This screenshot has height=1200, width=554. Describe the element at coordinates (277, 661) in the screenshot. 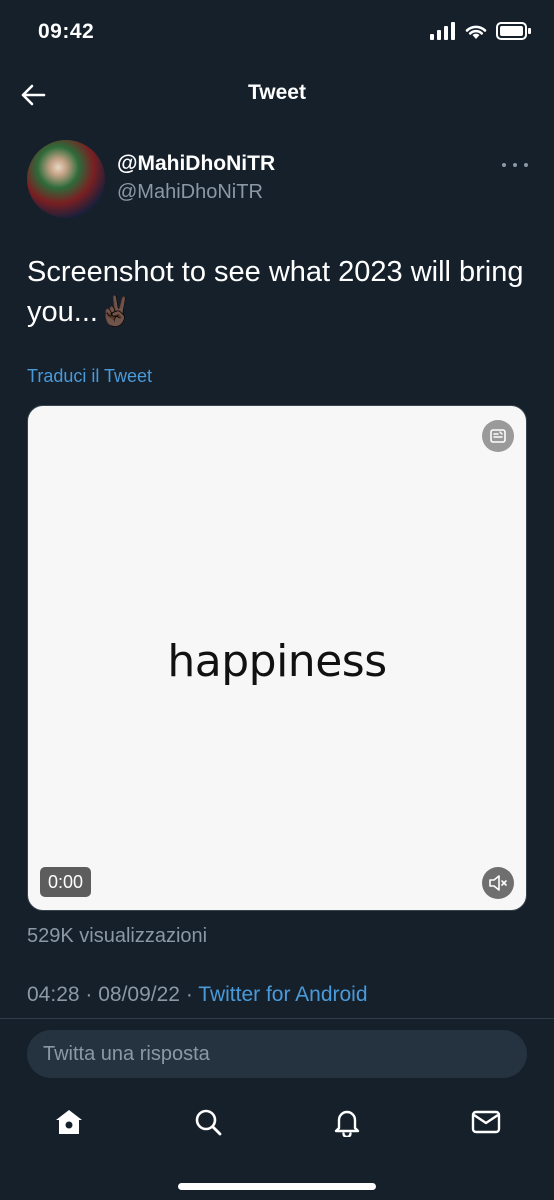

I see `video-frame-text: happiness` at that location.